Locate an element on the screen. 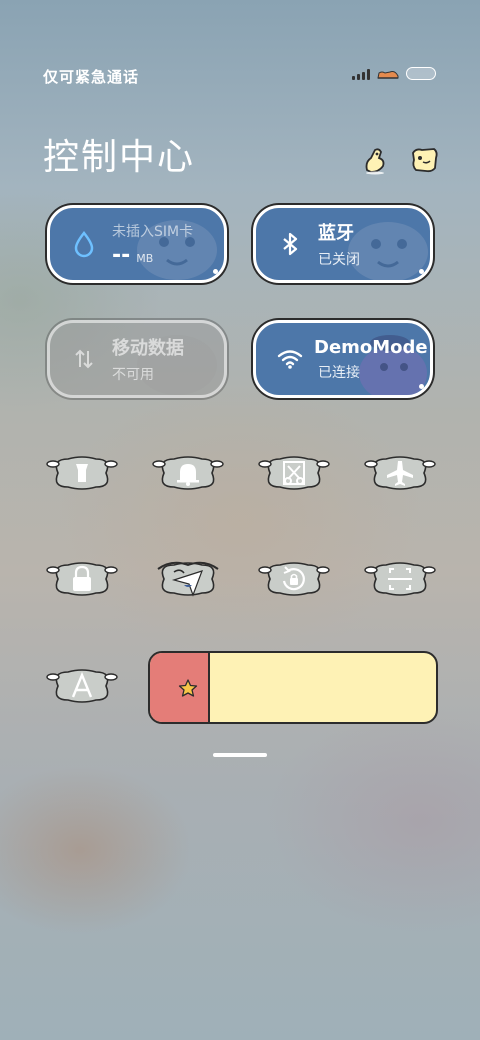 The image size is (480, 1040). silent-toggle is located at coordinates (188, 473).